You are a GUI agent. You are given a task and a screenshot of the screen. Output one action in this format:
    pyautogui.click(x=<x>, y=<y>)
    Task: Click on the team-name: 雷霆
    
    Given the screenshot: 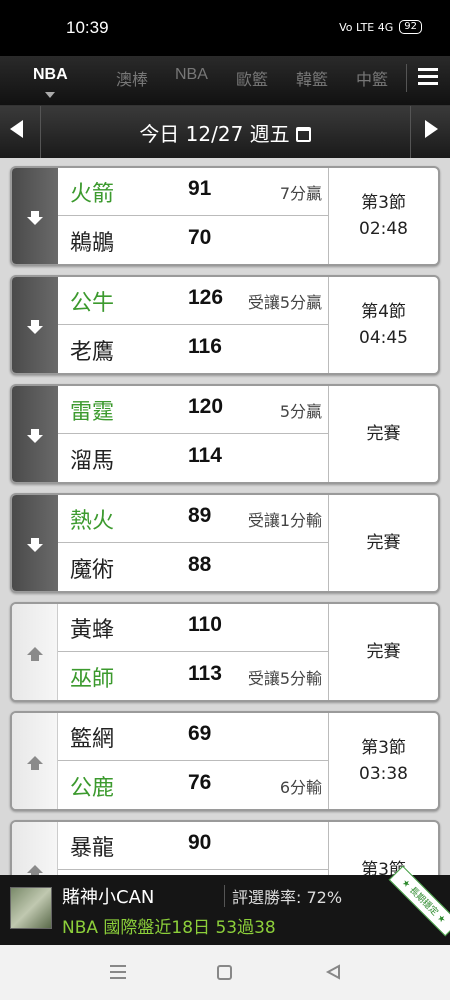 What is the action you would take?
    pyautogui.click(x=92, y=412)
    